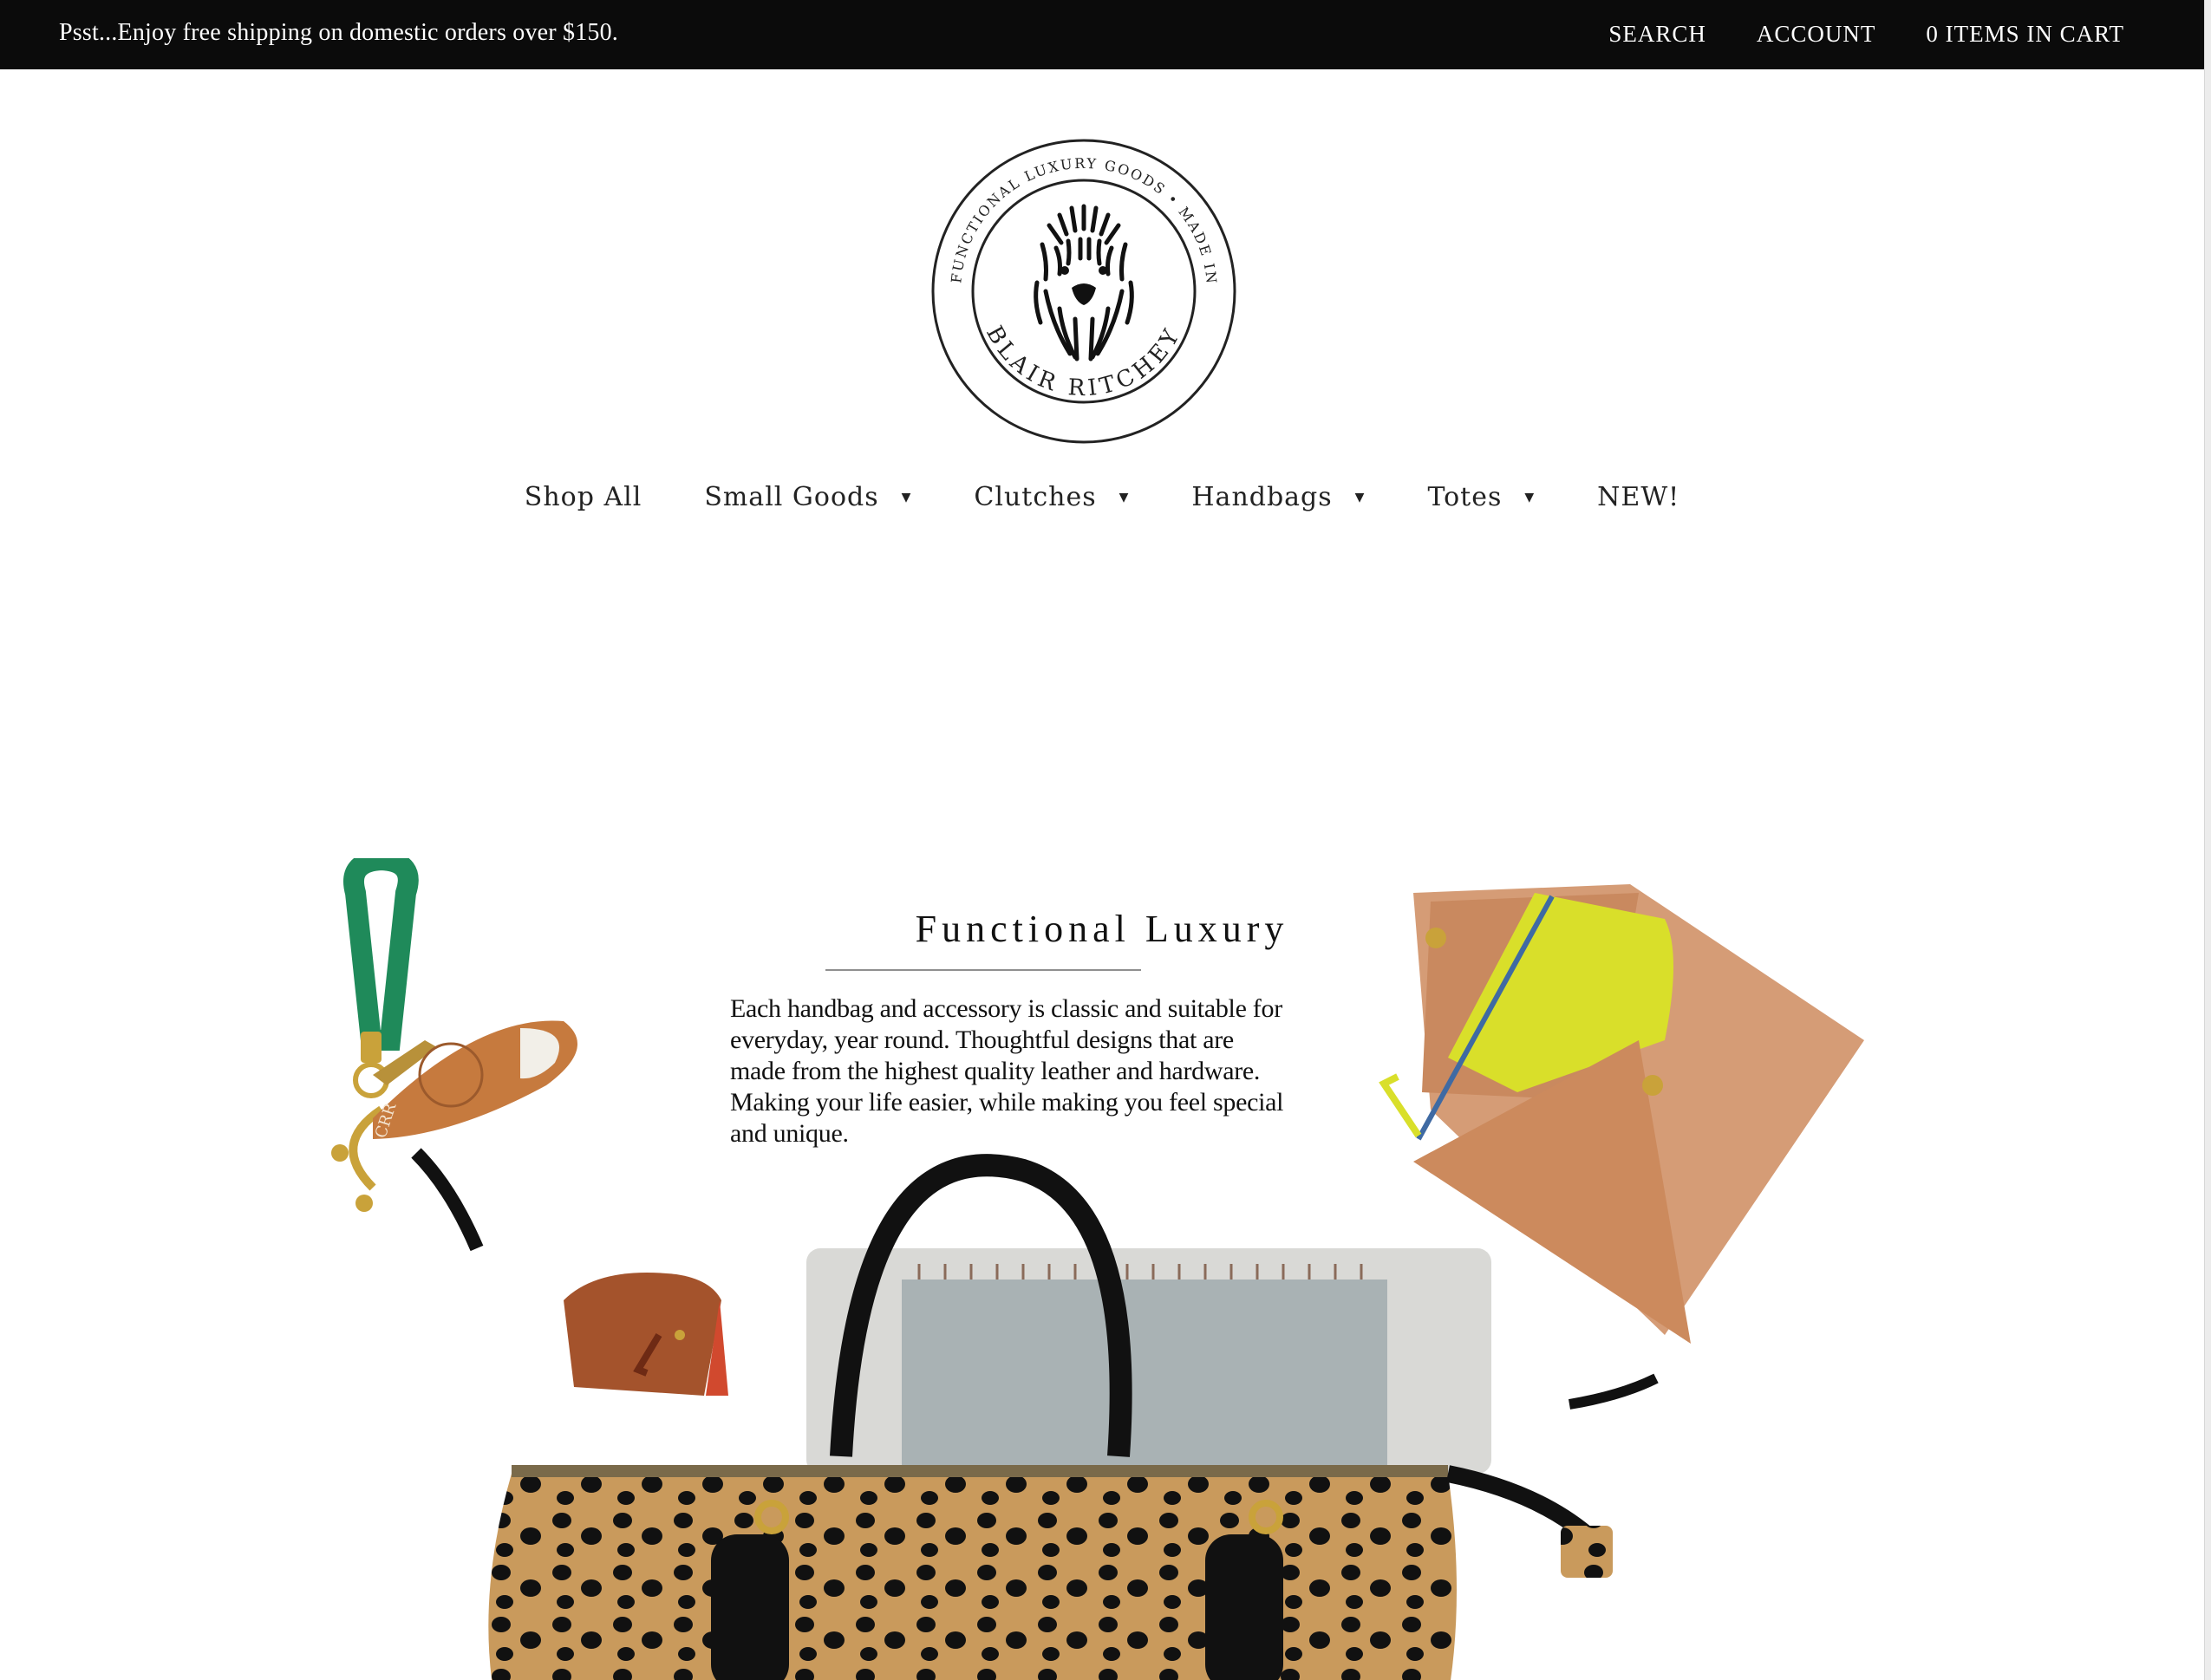 Image resolution: width=2211 pixels, height=1680 pixels. What do you see at coordinates (1816, 34) in the screenshot?
I see `account-link: ACCOUNT` at bounding box center [1816, 34].